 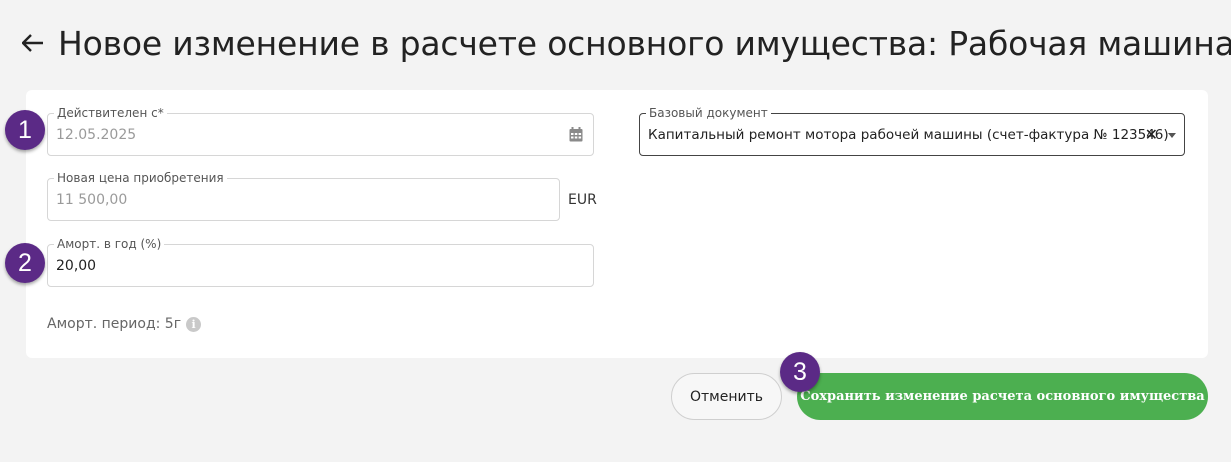 I want to click on calendar-icon, so click(x=576, y=134).